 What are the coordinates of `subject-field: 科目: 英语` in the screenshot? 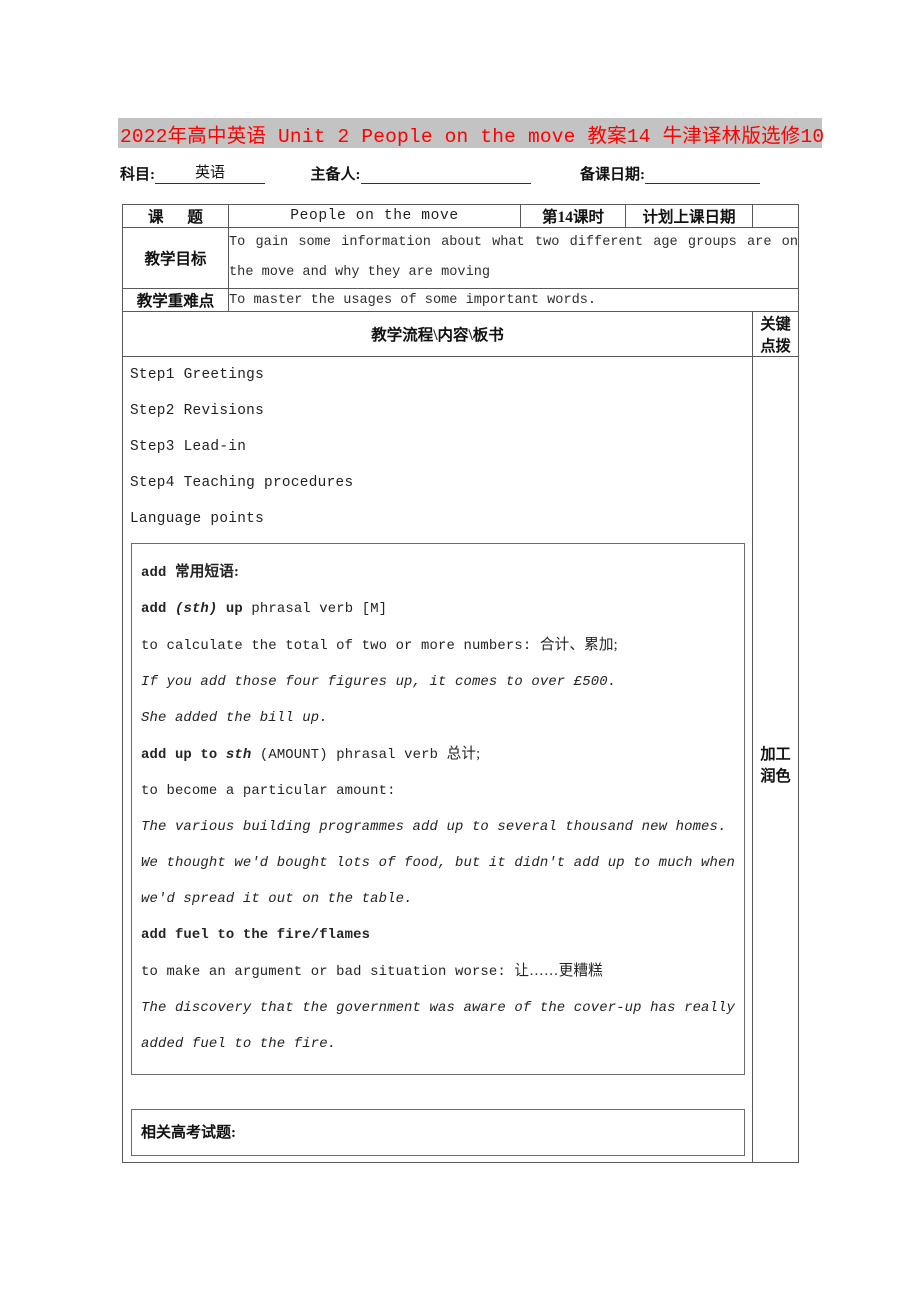 It's located at (192, 173).